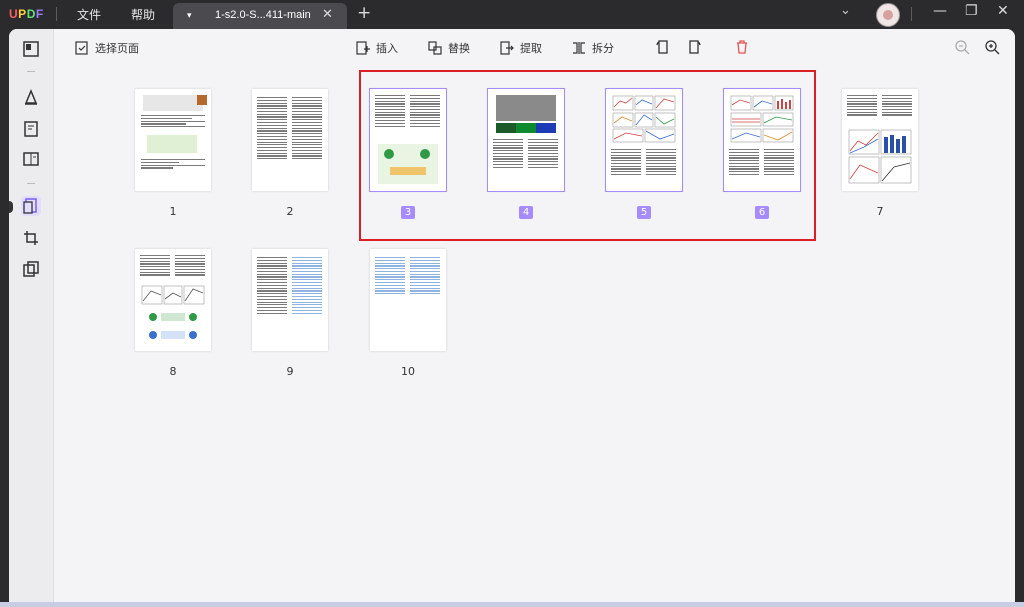  I want to click on page-number-10: 10, so click(408, 371).